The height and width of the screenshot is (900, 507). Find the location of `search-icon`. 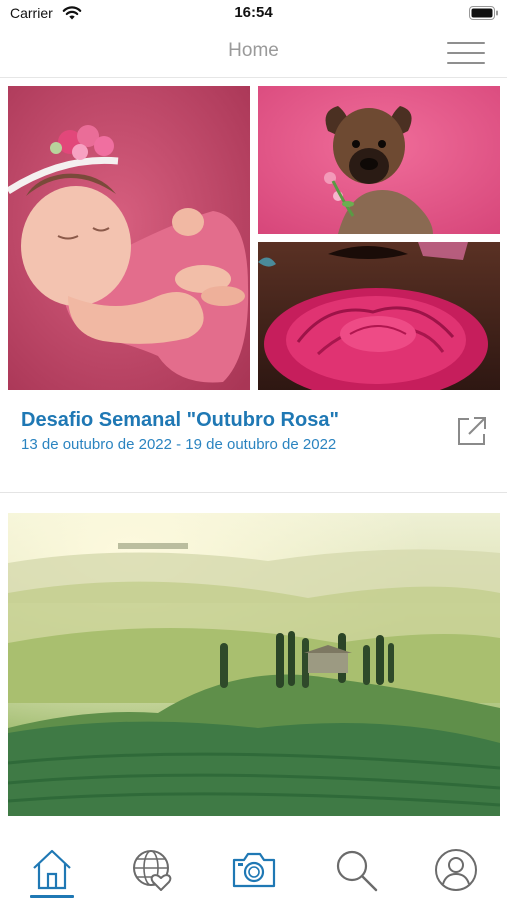

search-icon is located at coordinates (357, 871).